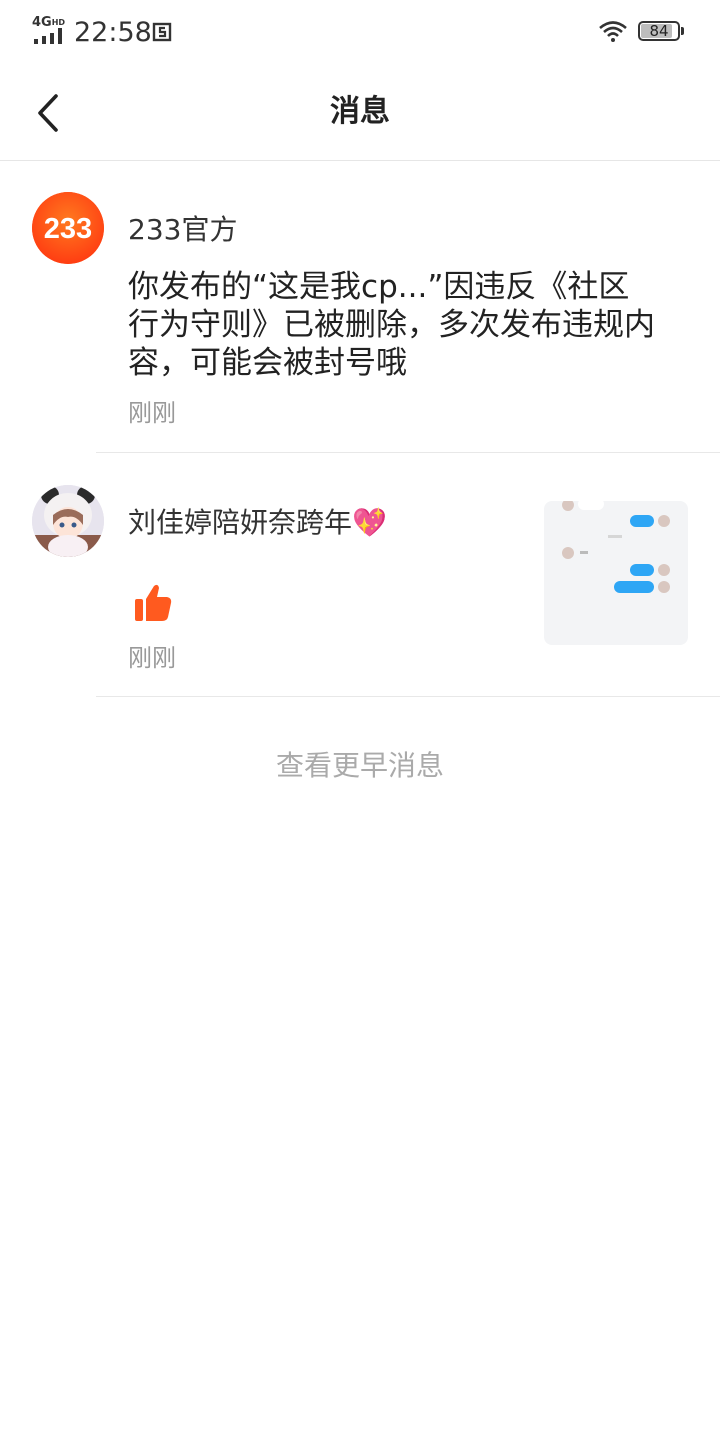 Image resolution: width=720 pixels, height=1436 pixels. Describe the element at coordinates (613, 31) in the screenshot. I see `wifi-icon` at that location.